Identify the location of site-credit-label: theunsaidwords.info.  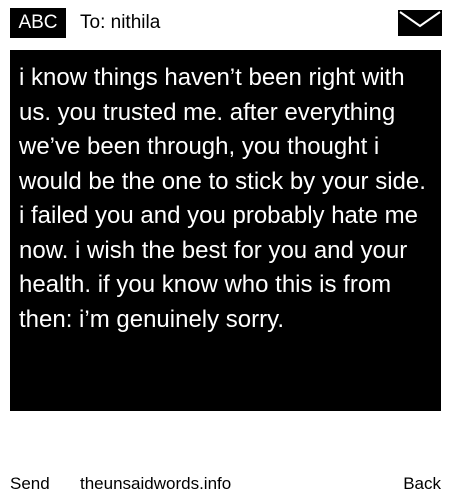
(156, 483).